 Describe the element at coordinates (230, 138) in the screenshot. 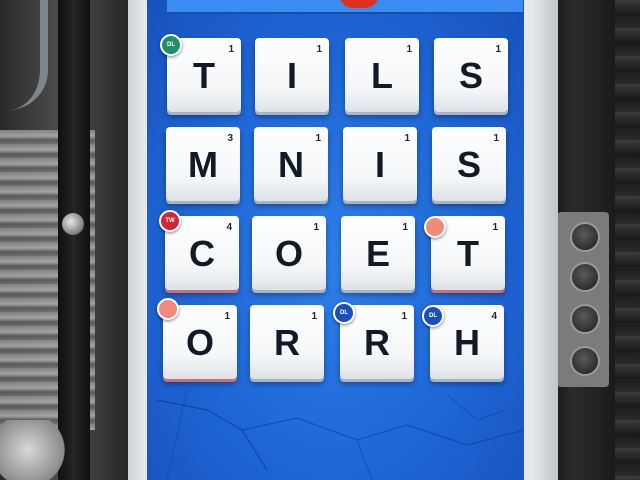

I see `tile-points: 3` at that location.